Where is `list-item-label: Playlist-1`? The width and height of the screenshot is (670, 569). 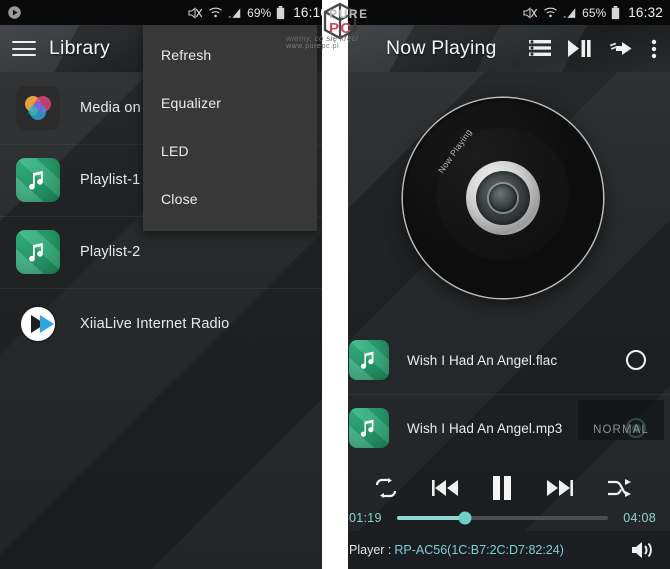
list-item-label: Playlist-1 is located at coordinates (110, 180).